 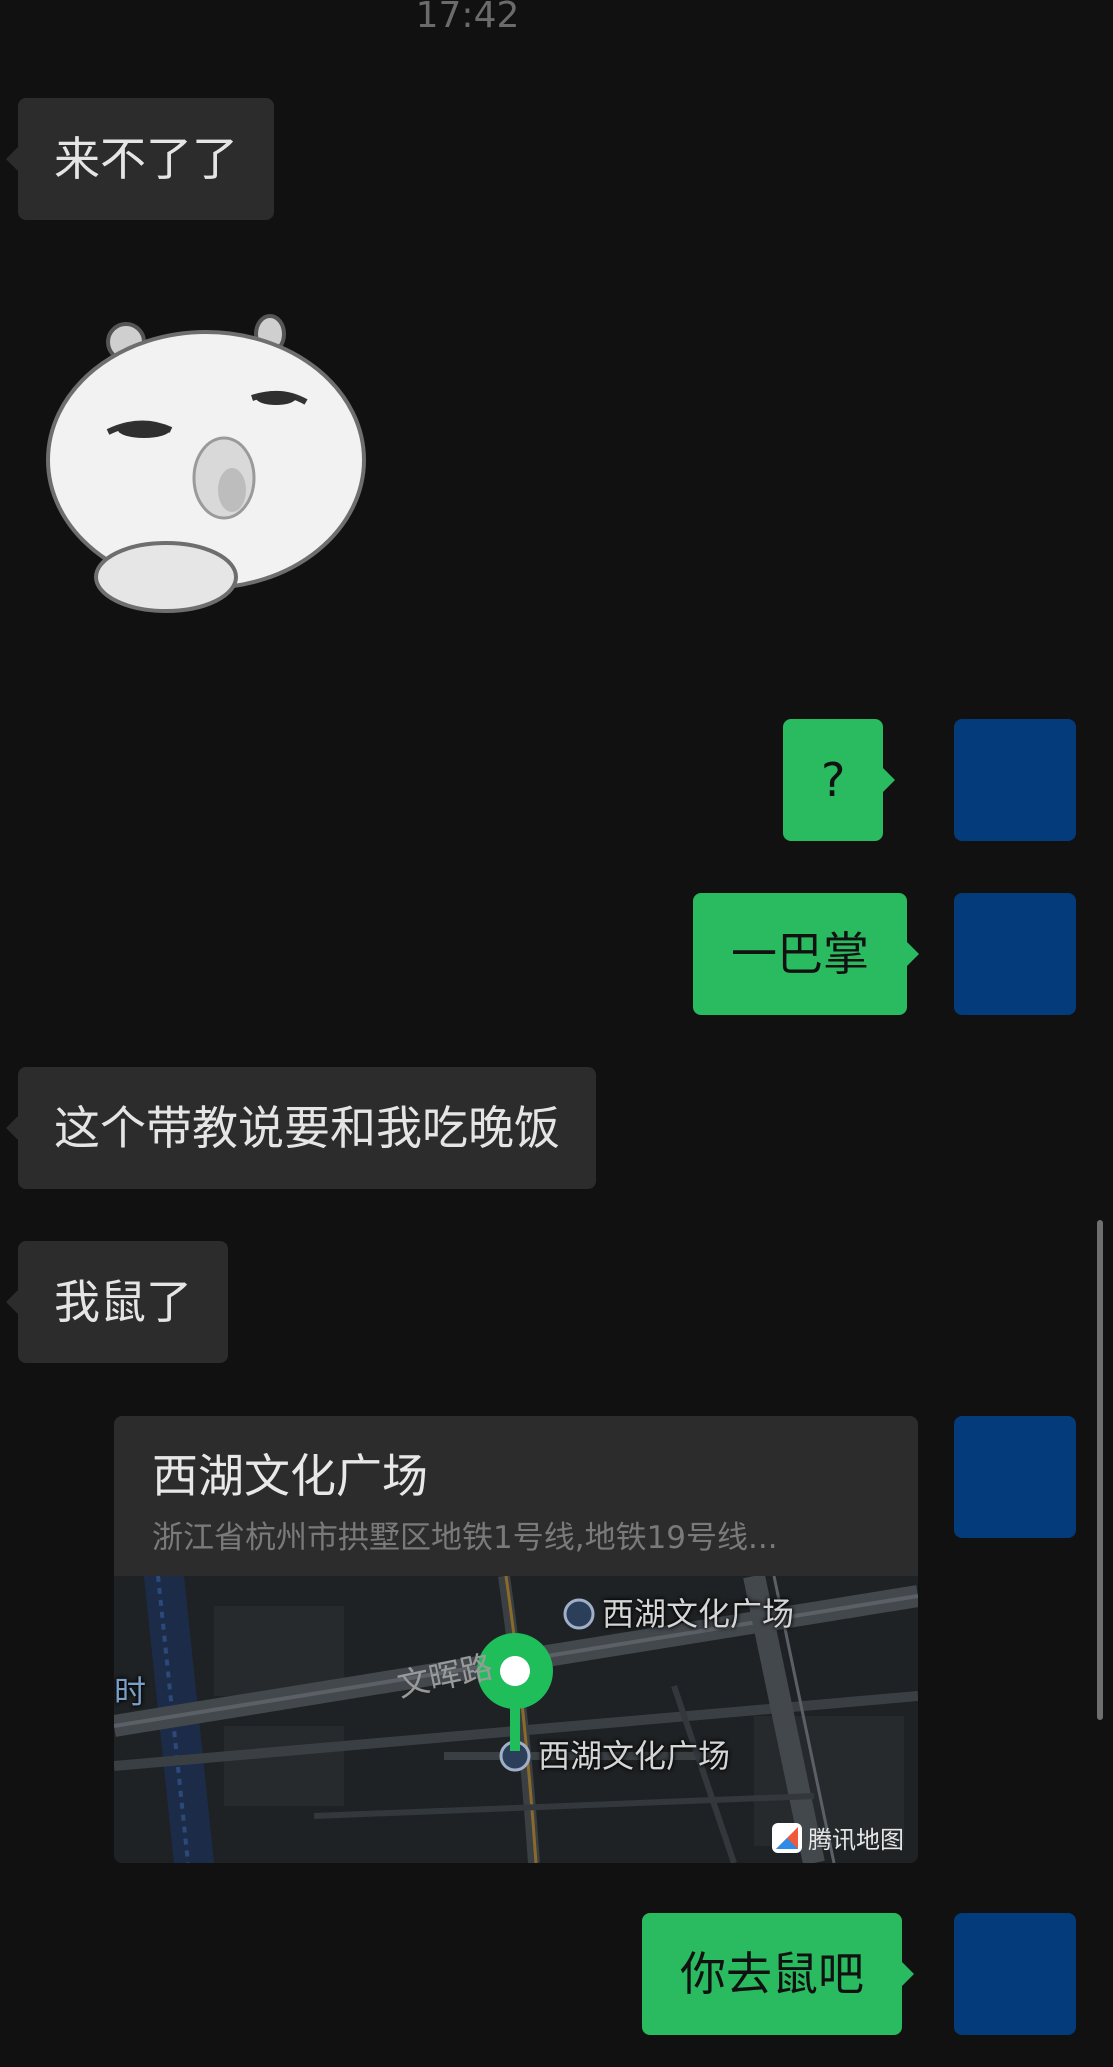 I want to click on message-incoming: 来不了了, so click(x=140, y=159).